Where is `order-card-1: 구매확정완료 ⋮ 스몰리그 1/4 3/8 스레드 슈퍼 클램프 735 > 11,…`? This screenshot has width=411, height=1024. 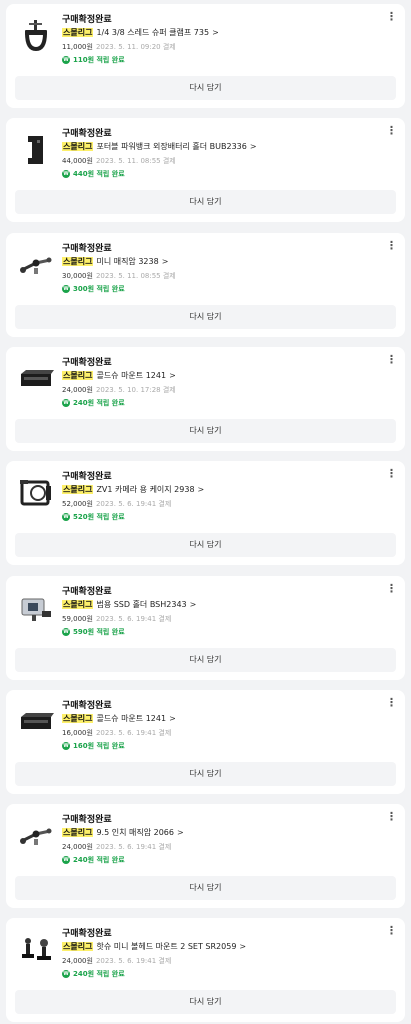
order-card-1: 구매확정완료 ⋮ 스몰리그 1/4 3/8 스레드 슈퍼 클램프 735 > 11,… is located at coordinates (205, 56).